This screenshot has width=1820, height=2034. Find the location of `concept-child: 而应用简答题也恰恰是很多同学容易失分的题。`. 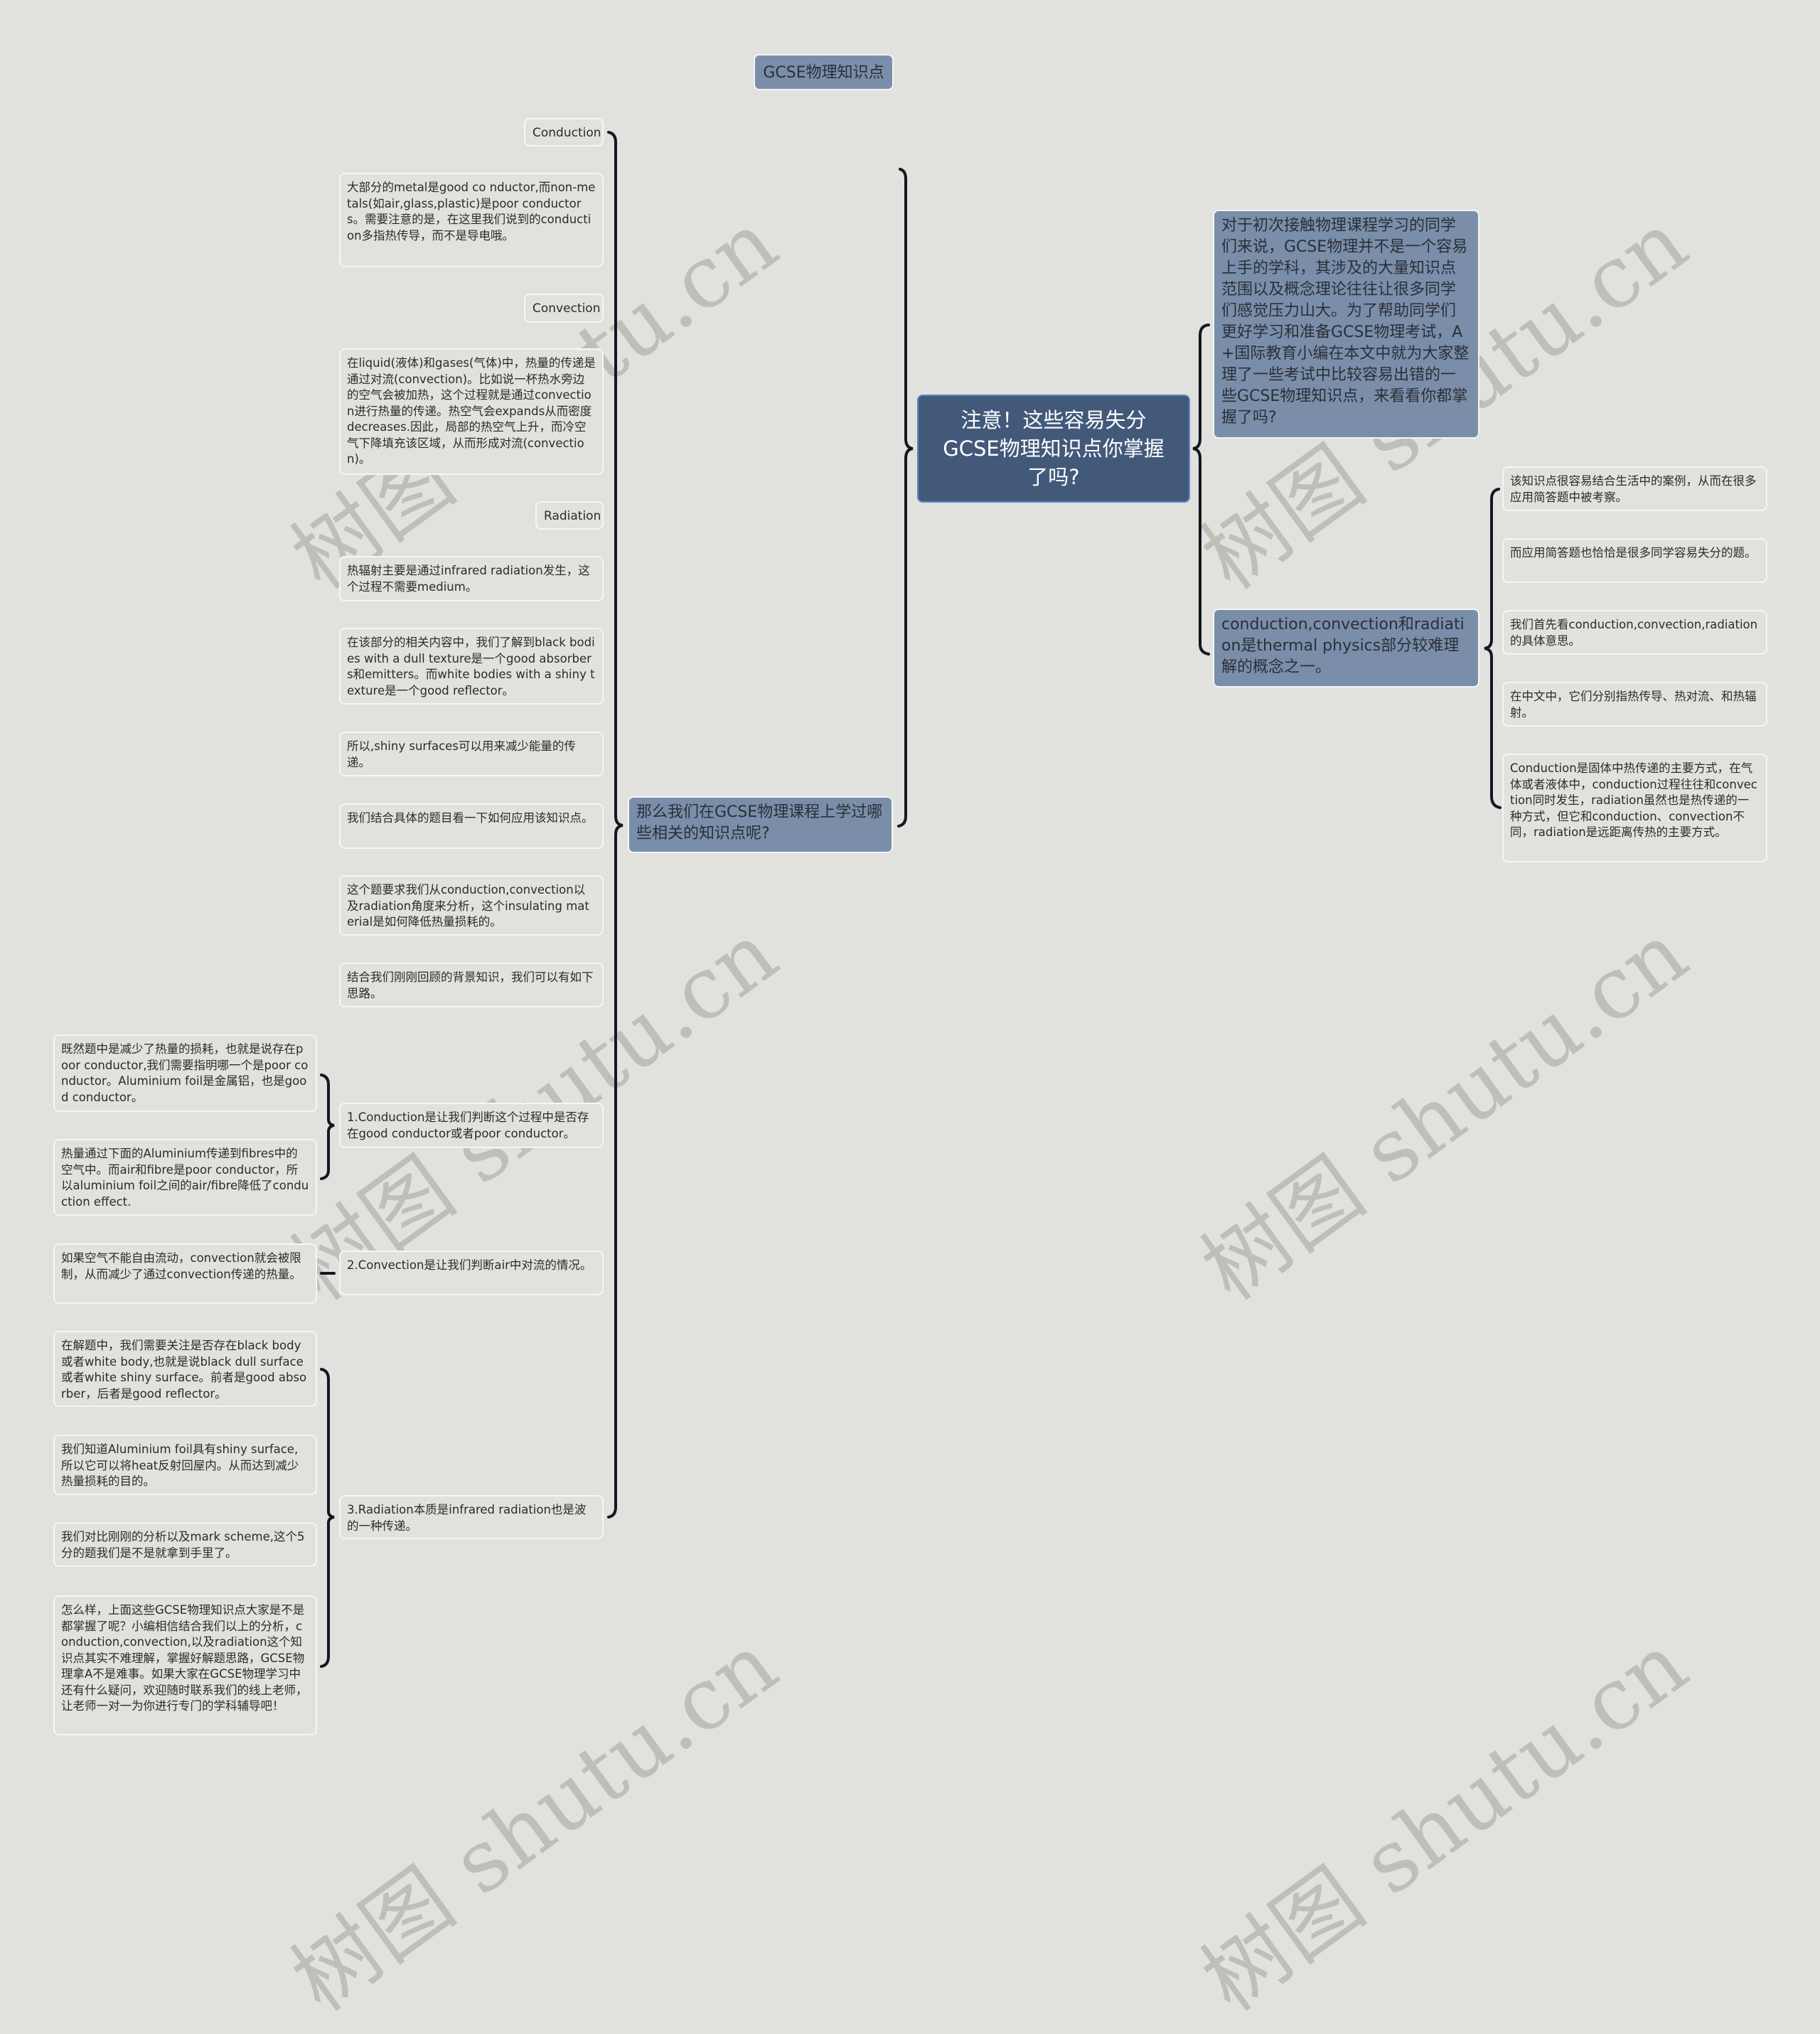

concept-child: 而应用简答题也恰恰是很多同学容易失分的题。 is located at coordinates (1635, 560).